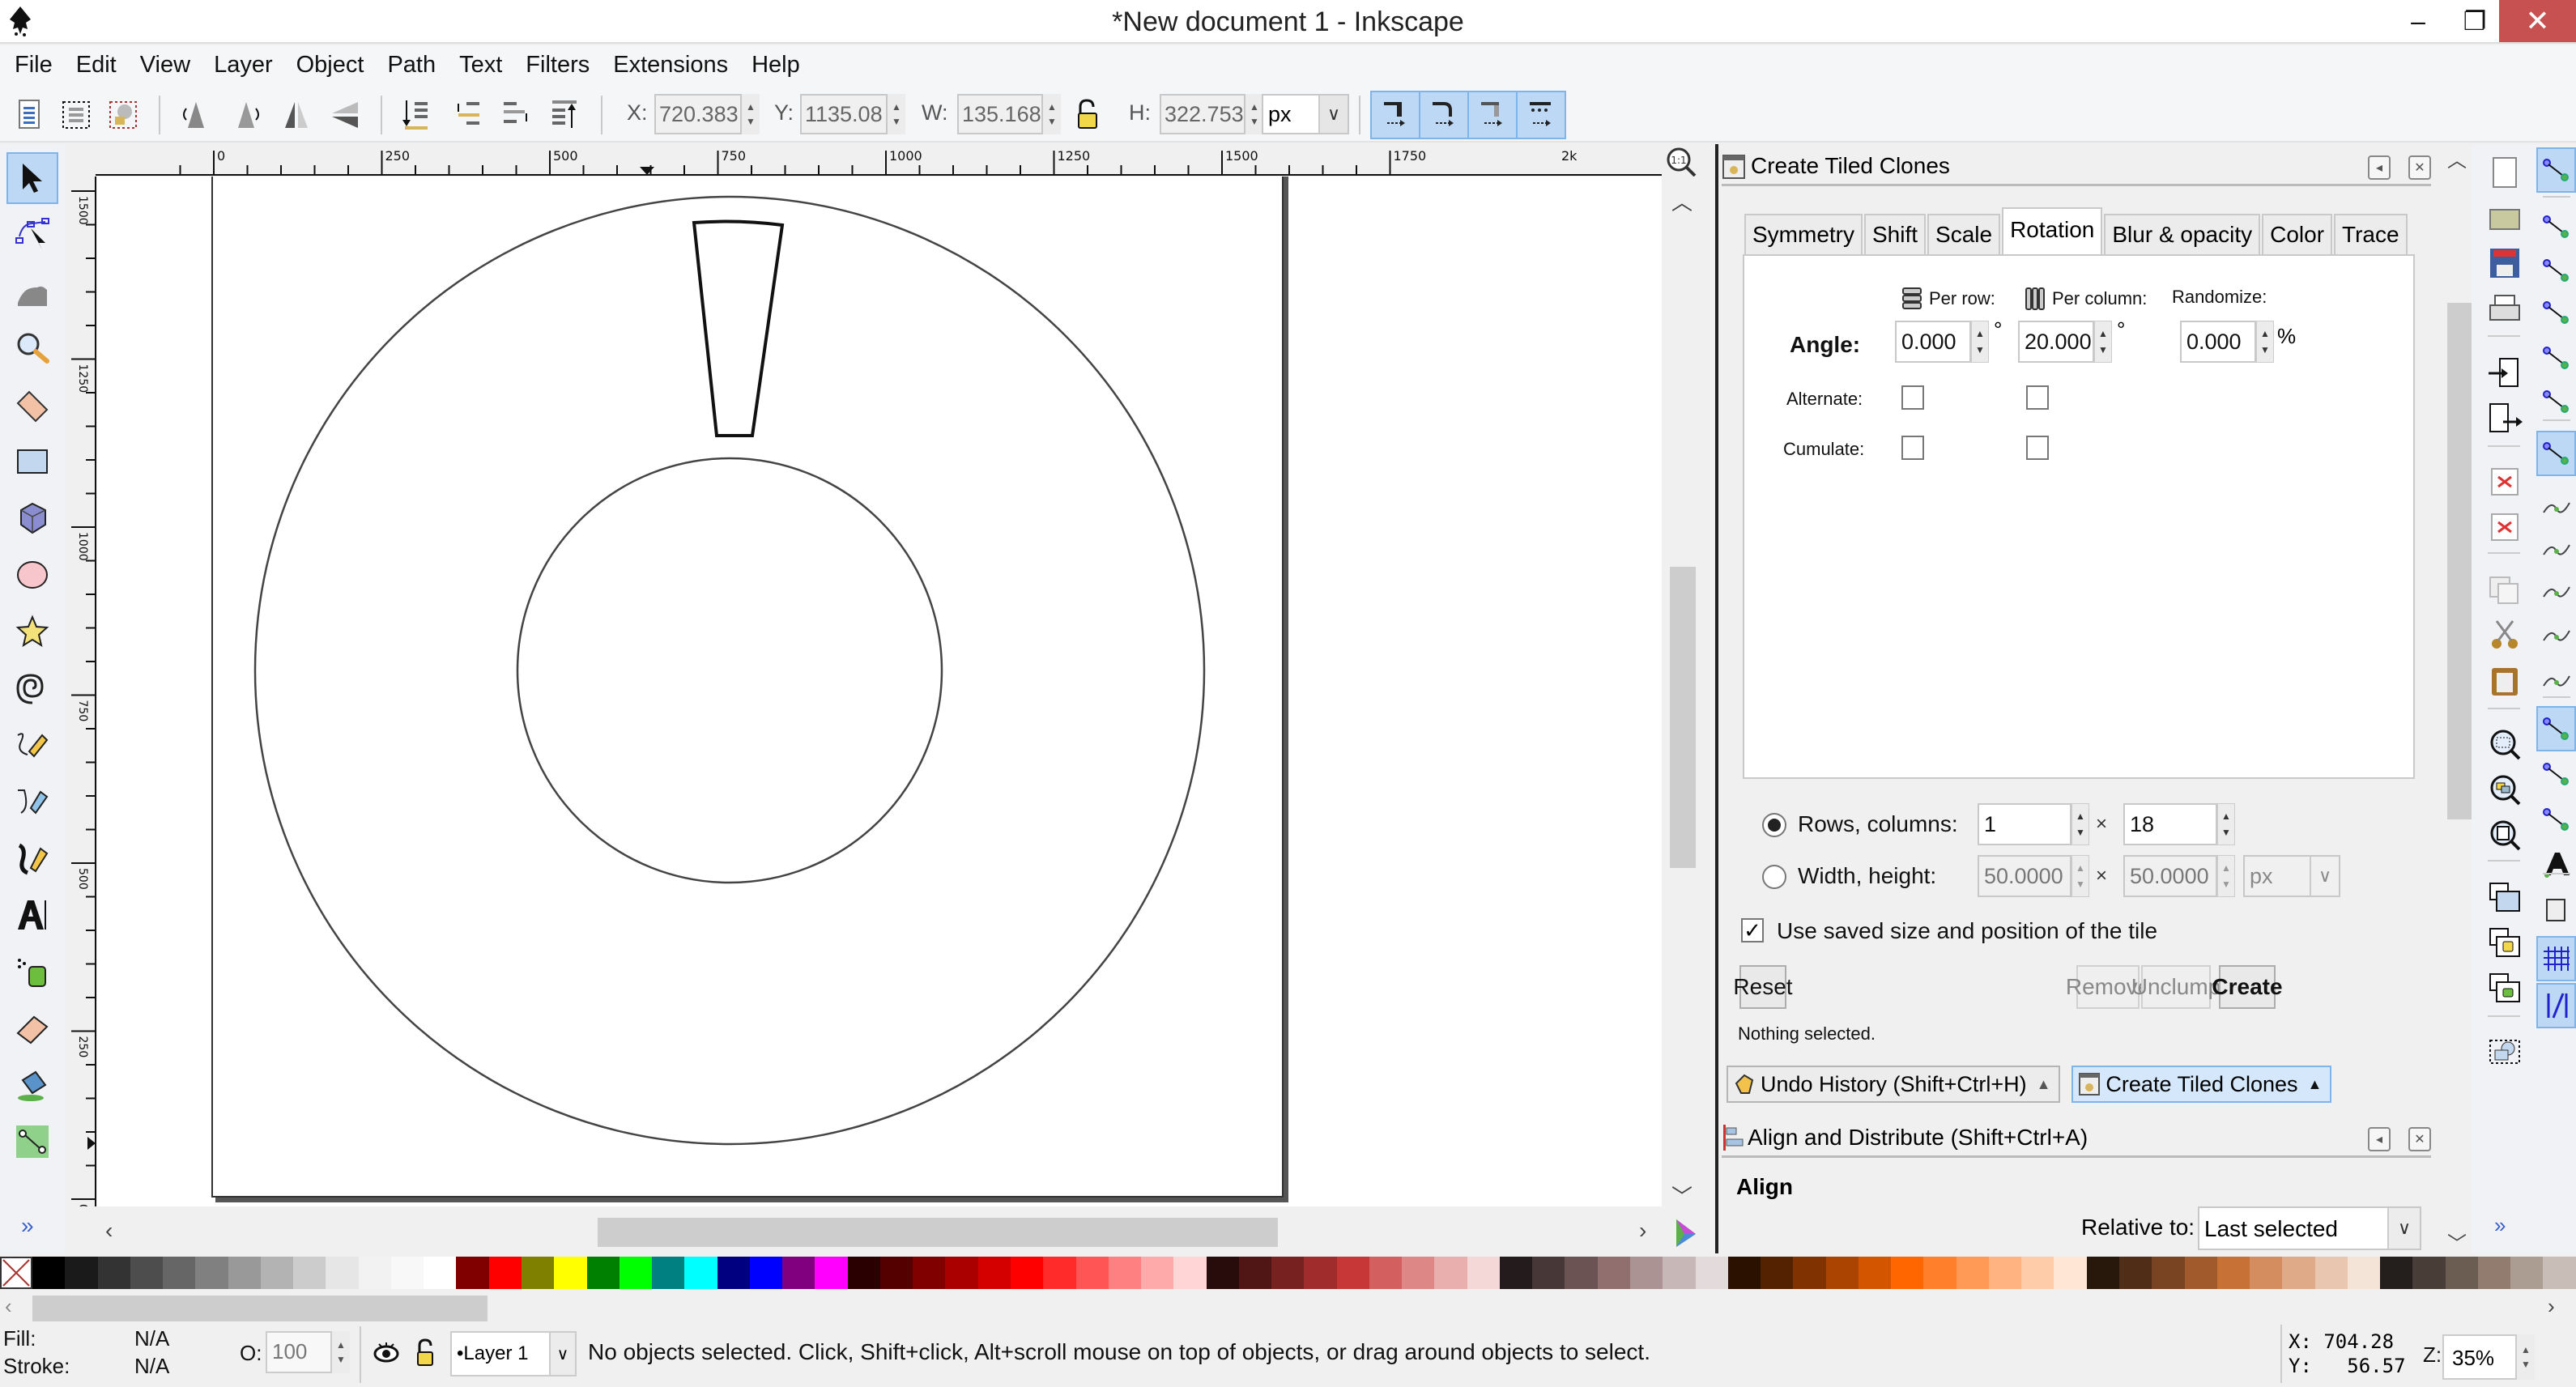 The width and height of the screenshot is (2576, 1387). Describe the element at coordinates (2024, 824) in the screenshot. I see `rows-input: 1` at that location.